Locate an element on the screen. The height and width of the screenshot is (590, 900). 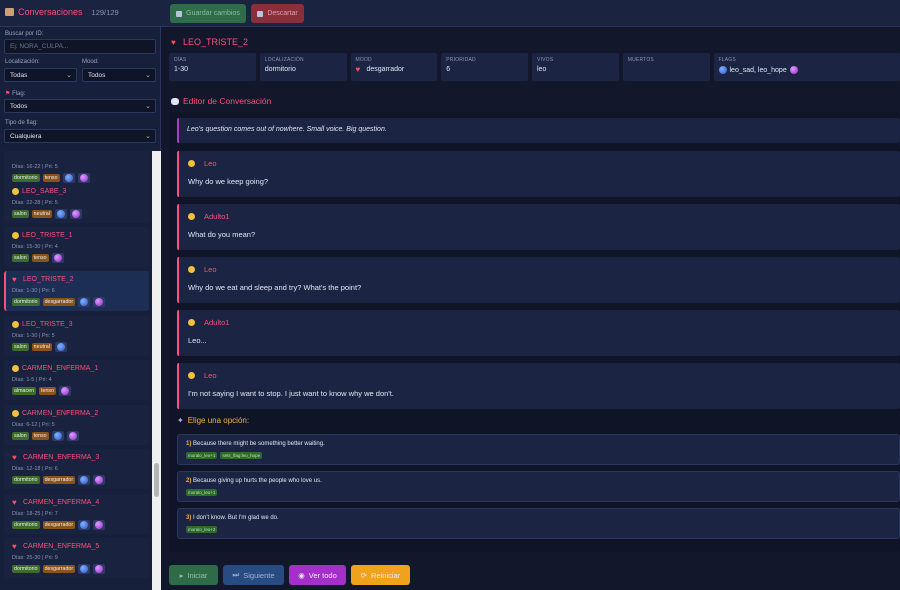
location-select: Todas ⌄ is located at coordinates (40, 75).